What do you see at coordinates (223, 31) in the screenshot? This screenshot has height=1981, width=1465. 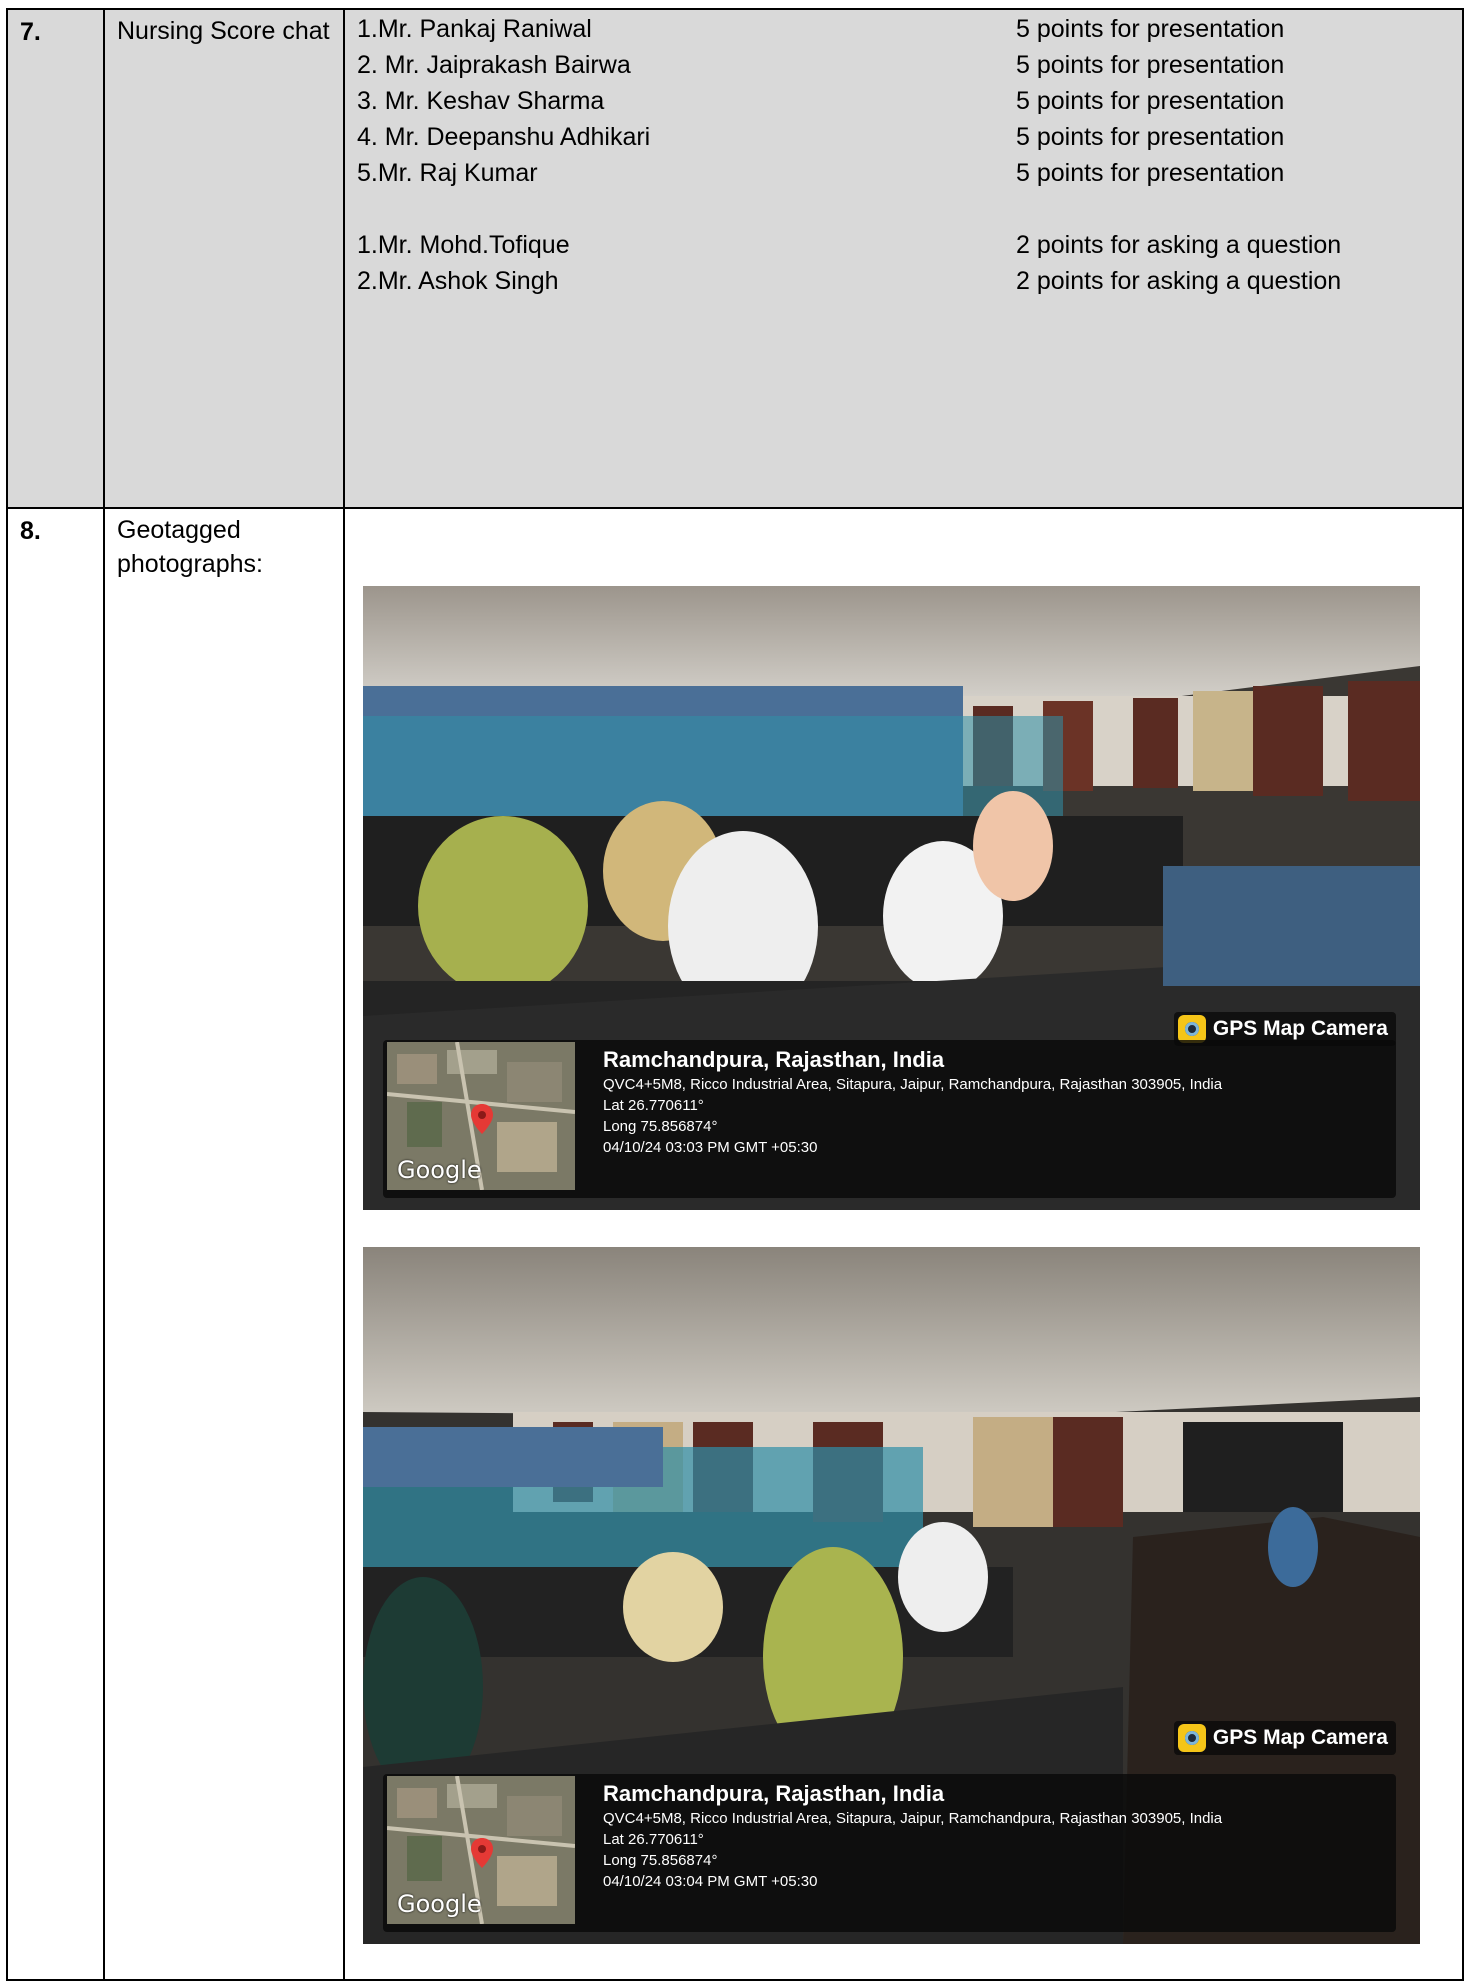 I see `row-label: Nursing Score chat` at bounding box center [223, 31].